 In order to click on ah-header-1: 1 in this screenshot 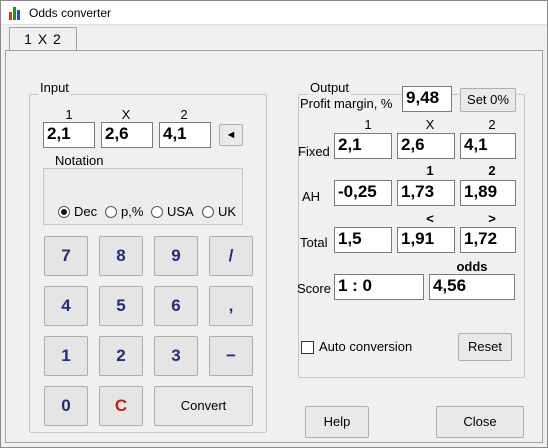, I will do `click(430, 170)`.